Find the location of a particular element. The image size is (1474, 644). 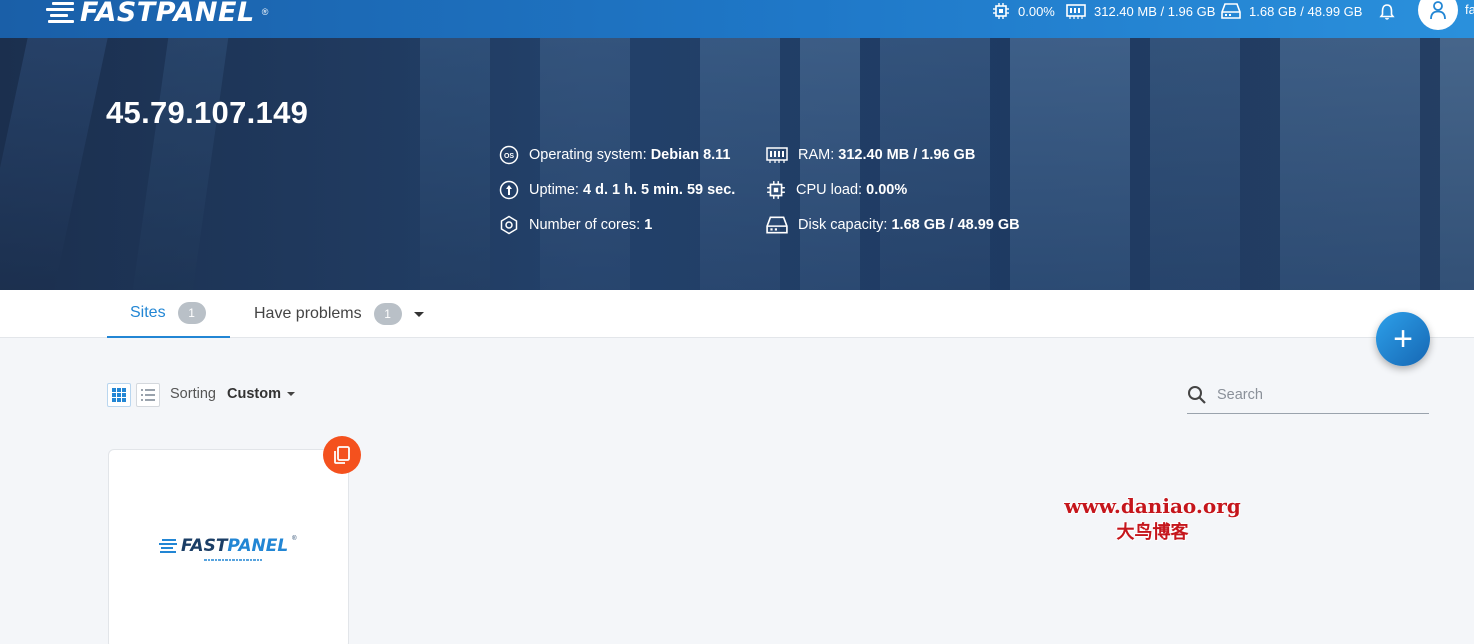

watermark-text: 大鸟博客 is located at coordinates (1152, 532).